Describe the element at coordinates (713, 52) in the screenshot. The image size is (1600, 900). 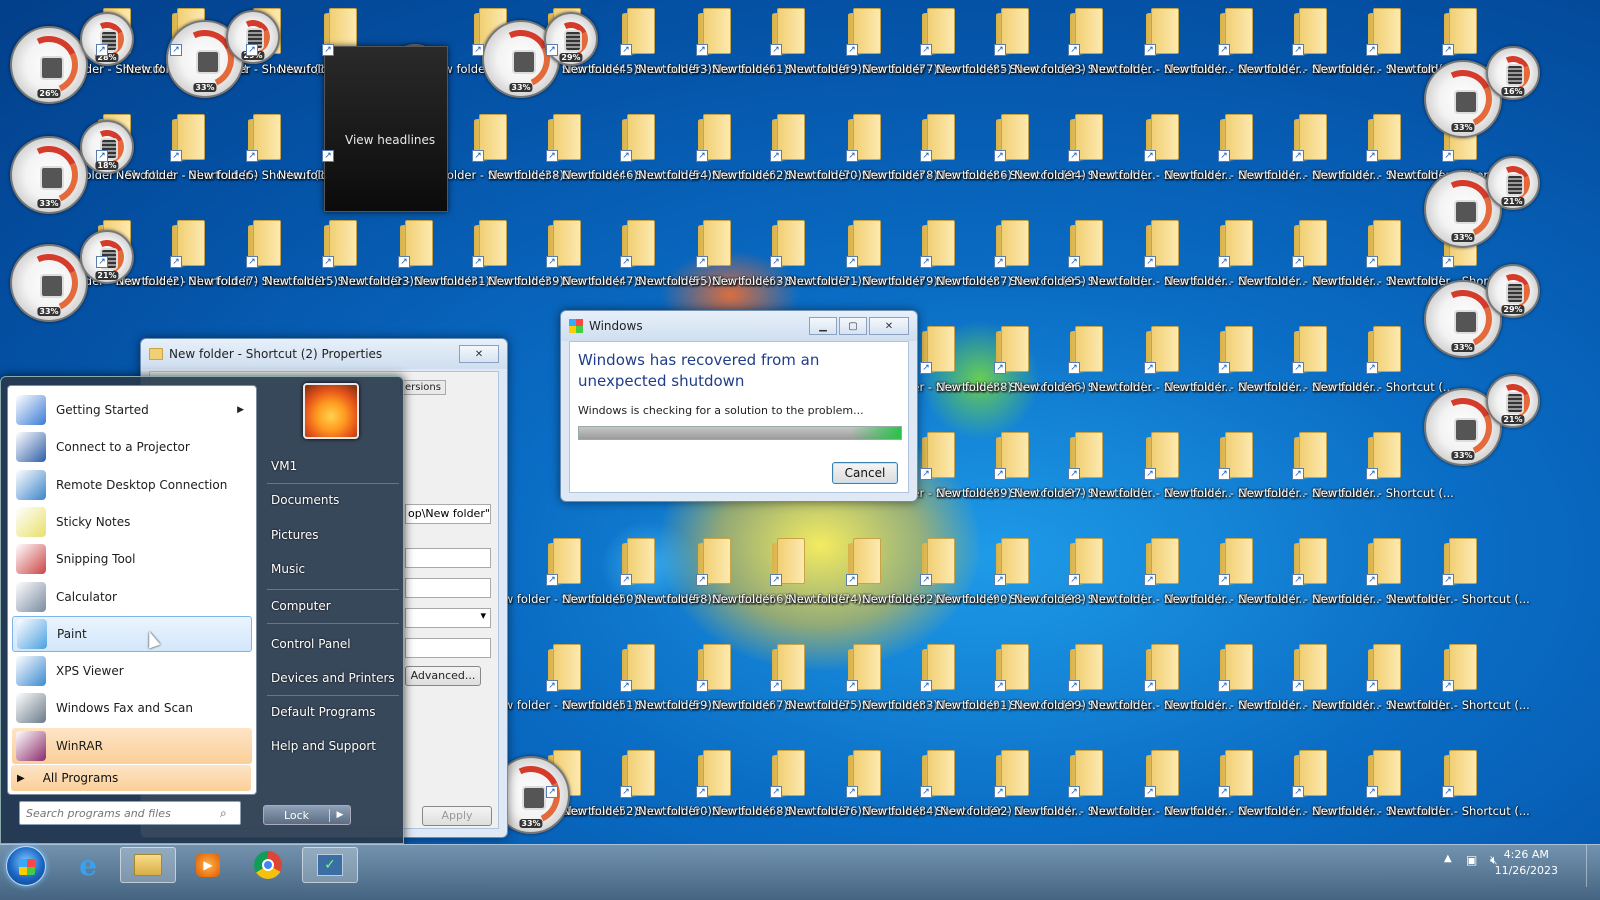
I see `desktop-shortcut: ↗ New folder - Shortcut (61)` at that location.